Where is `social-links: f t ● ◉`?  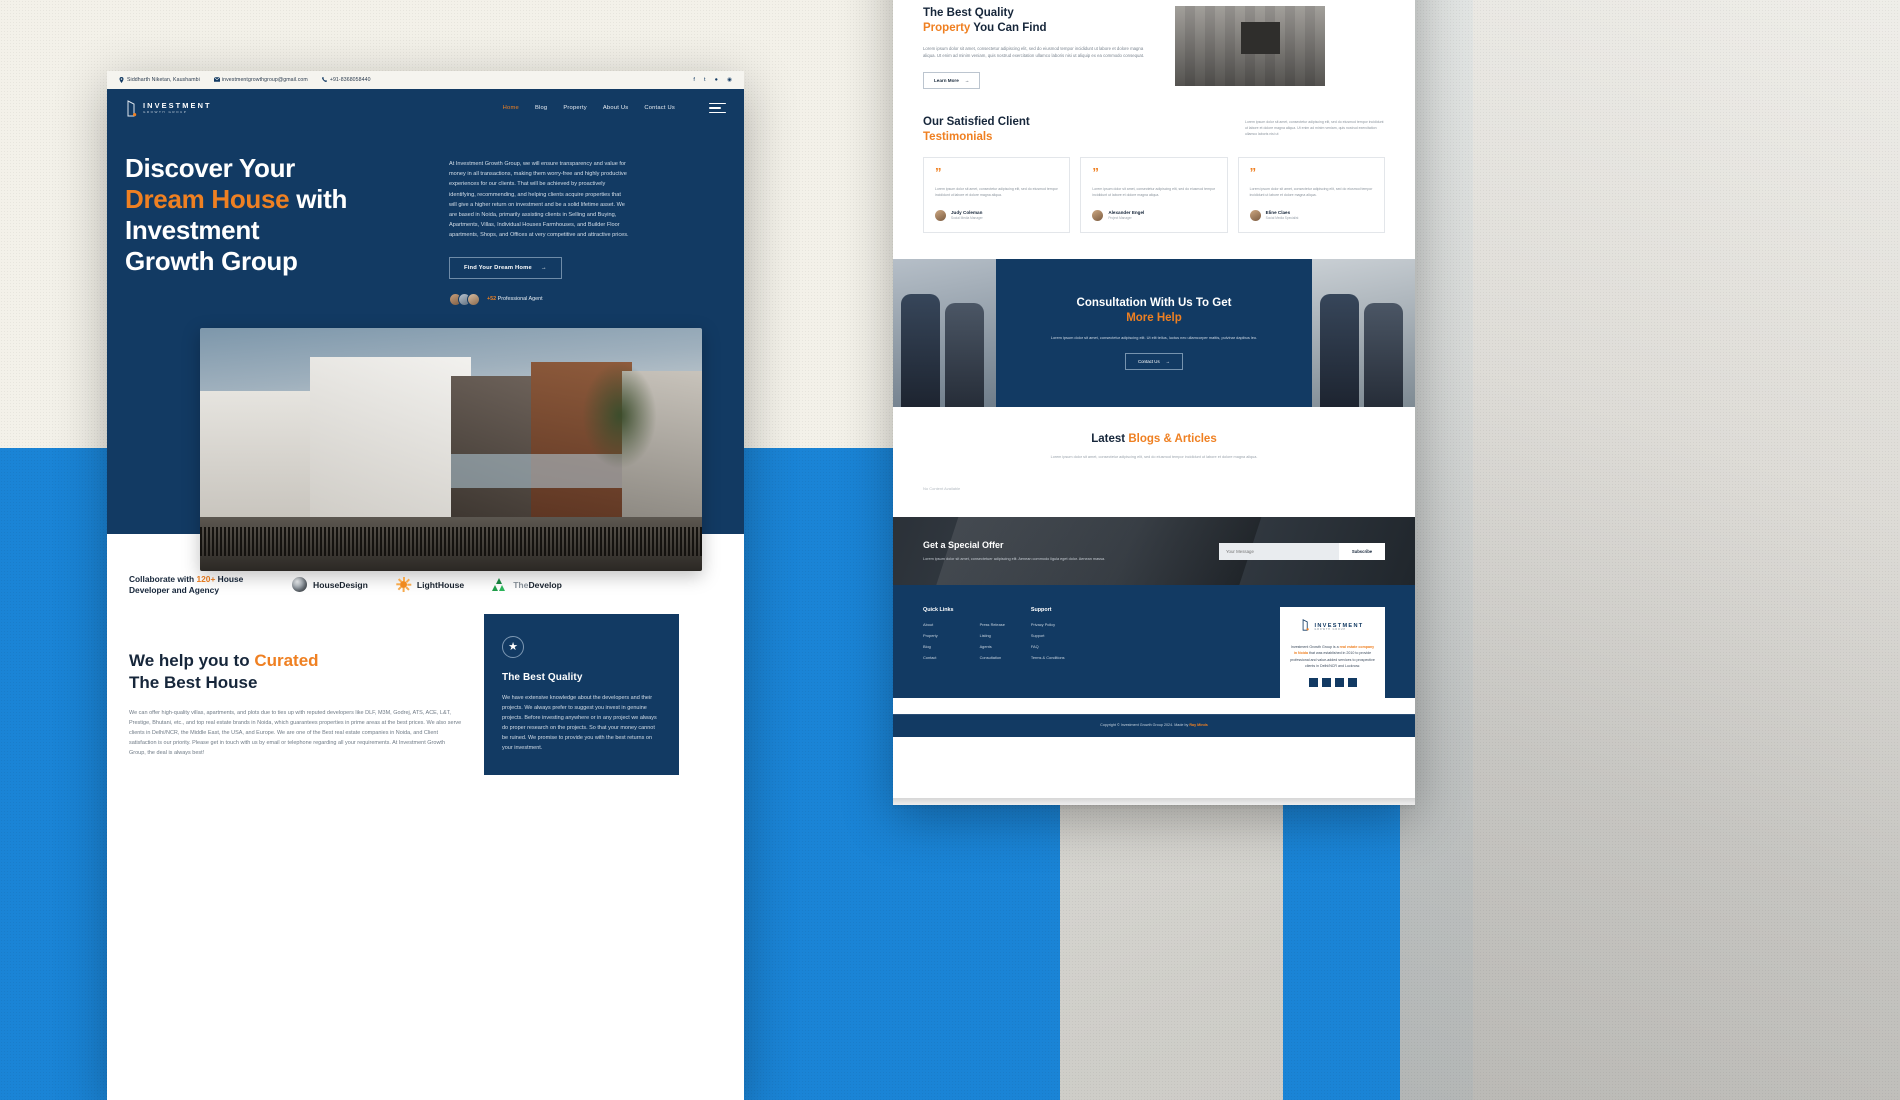
social-links: f t ● ◉ is located at coordinates (712, 80).